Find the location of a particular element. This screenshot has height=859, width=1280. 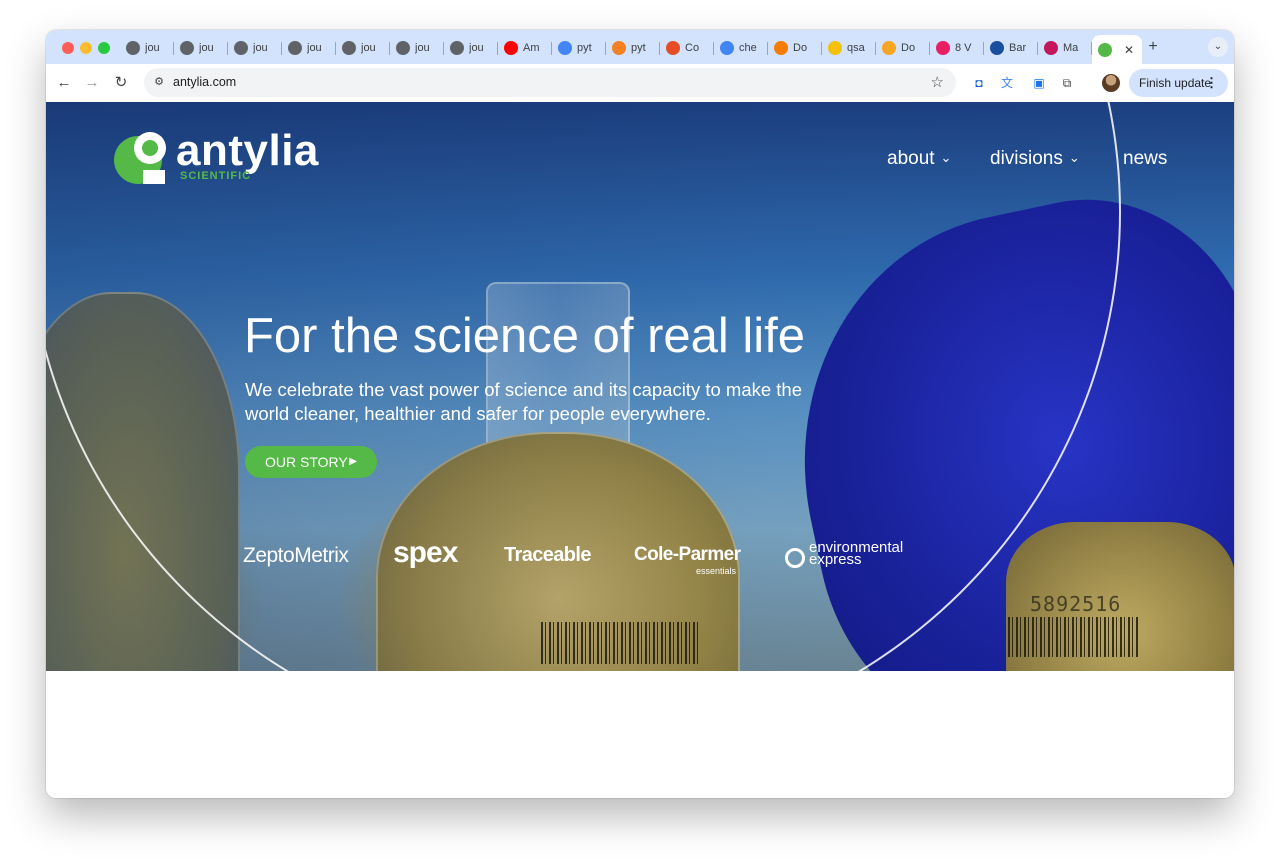

our-story-button: OUR STORY ▶ is located at coordinates (311, 462).